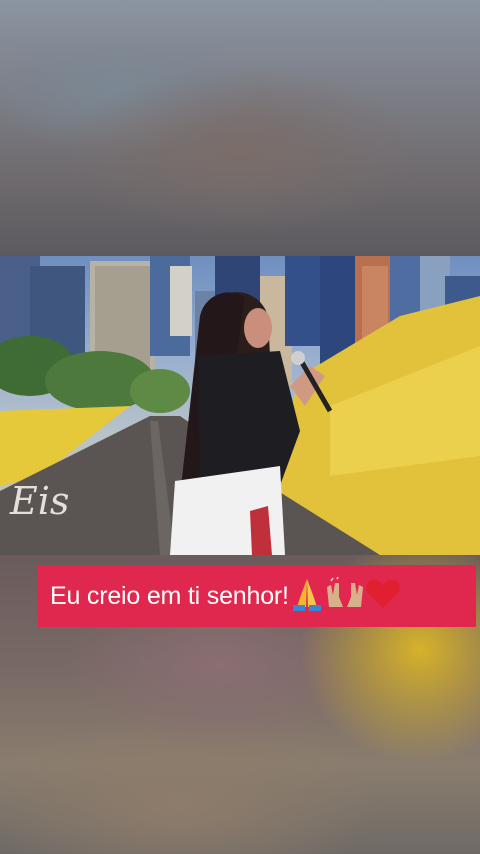 Image resolution: width=480 pixels, height=854 pixels. Describe the element at coordinates (383, 596) in the screenshot. I see `red-heart-icon` at that location.